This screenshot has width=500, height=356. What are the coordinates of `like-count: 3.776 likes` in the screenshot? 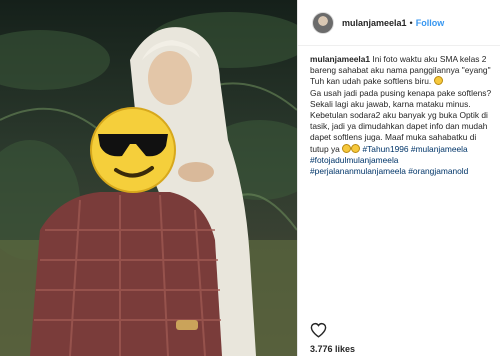 It's located at (332, 349).